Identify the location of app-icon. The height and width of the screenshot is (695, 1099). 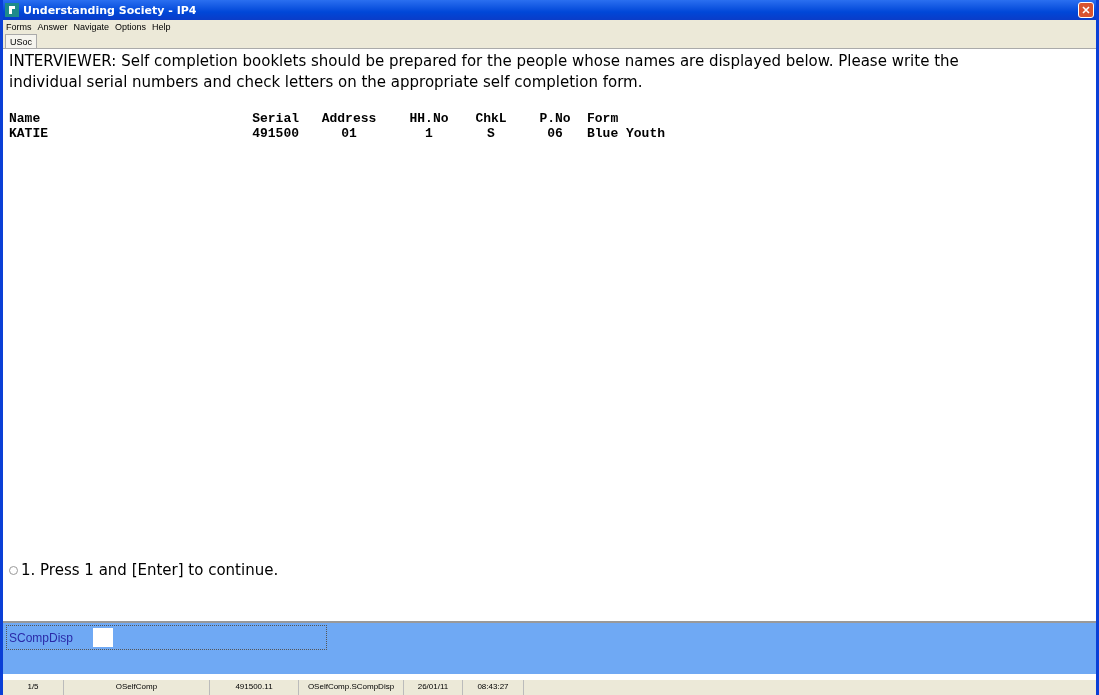
(12, 10).